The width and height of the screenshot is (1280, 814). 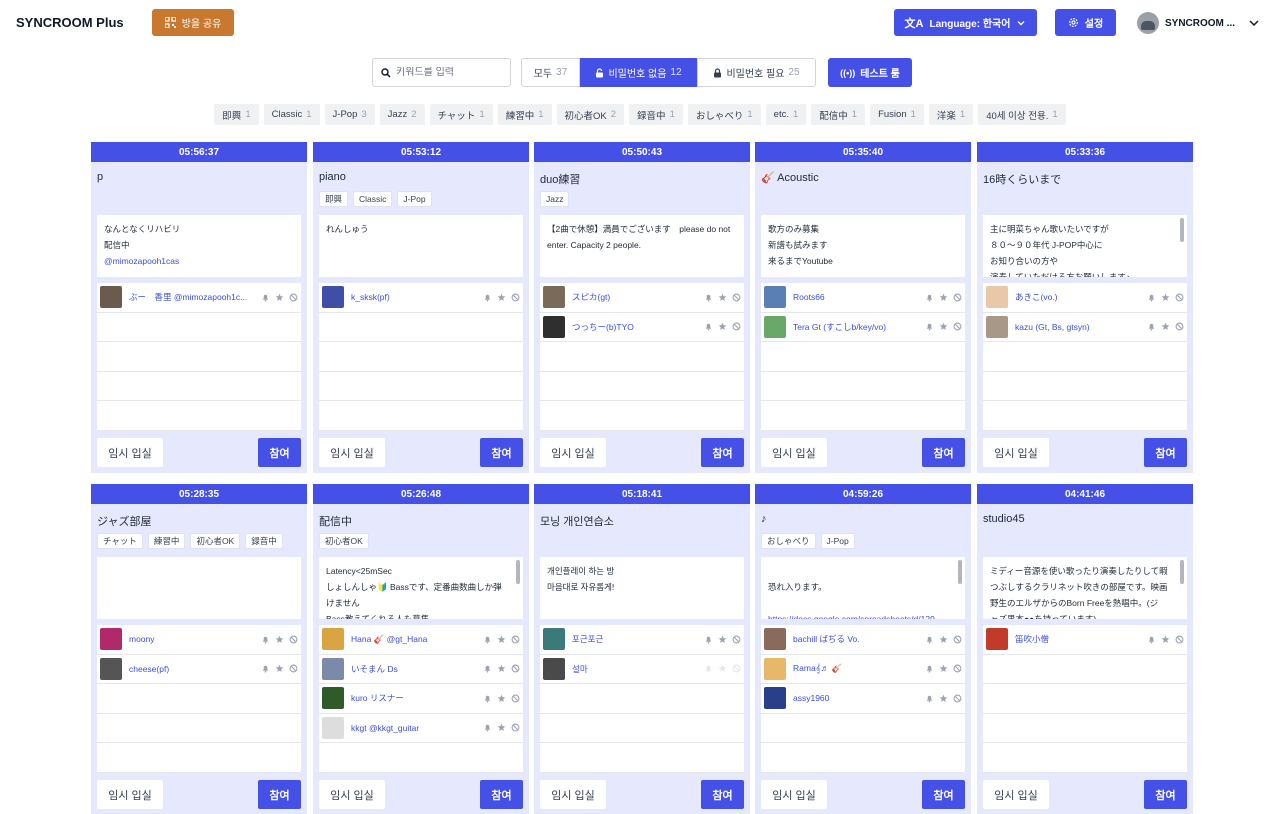 What do you see at coordinates (70, 22) in the screenshot?
I see `app-brand: SYNCROOM Plus` at bounding box center [70, 22].